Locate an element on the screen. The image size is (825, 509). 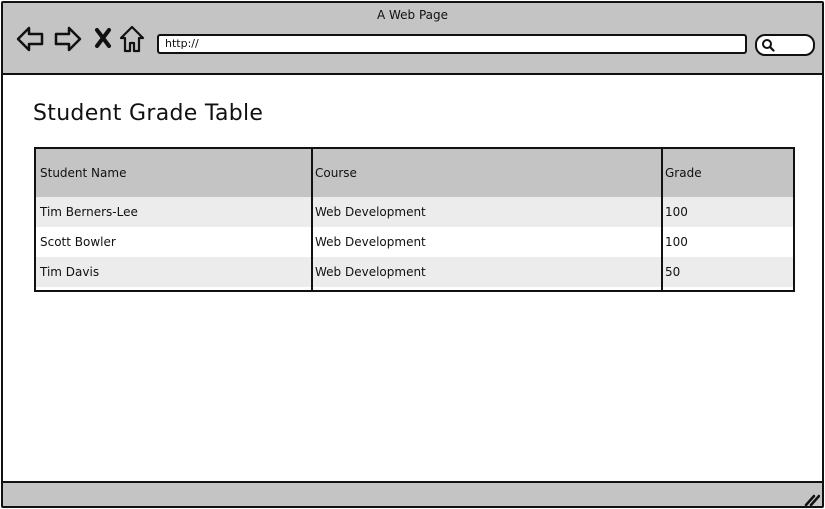
cell-student-name: Tim Davis is located at coordinates (70, 272).